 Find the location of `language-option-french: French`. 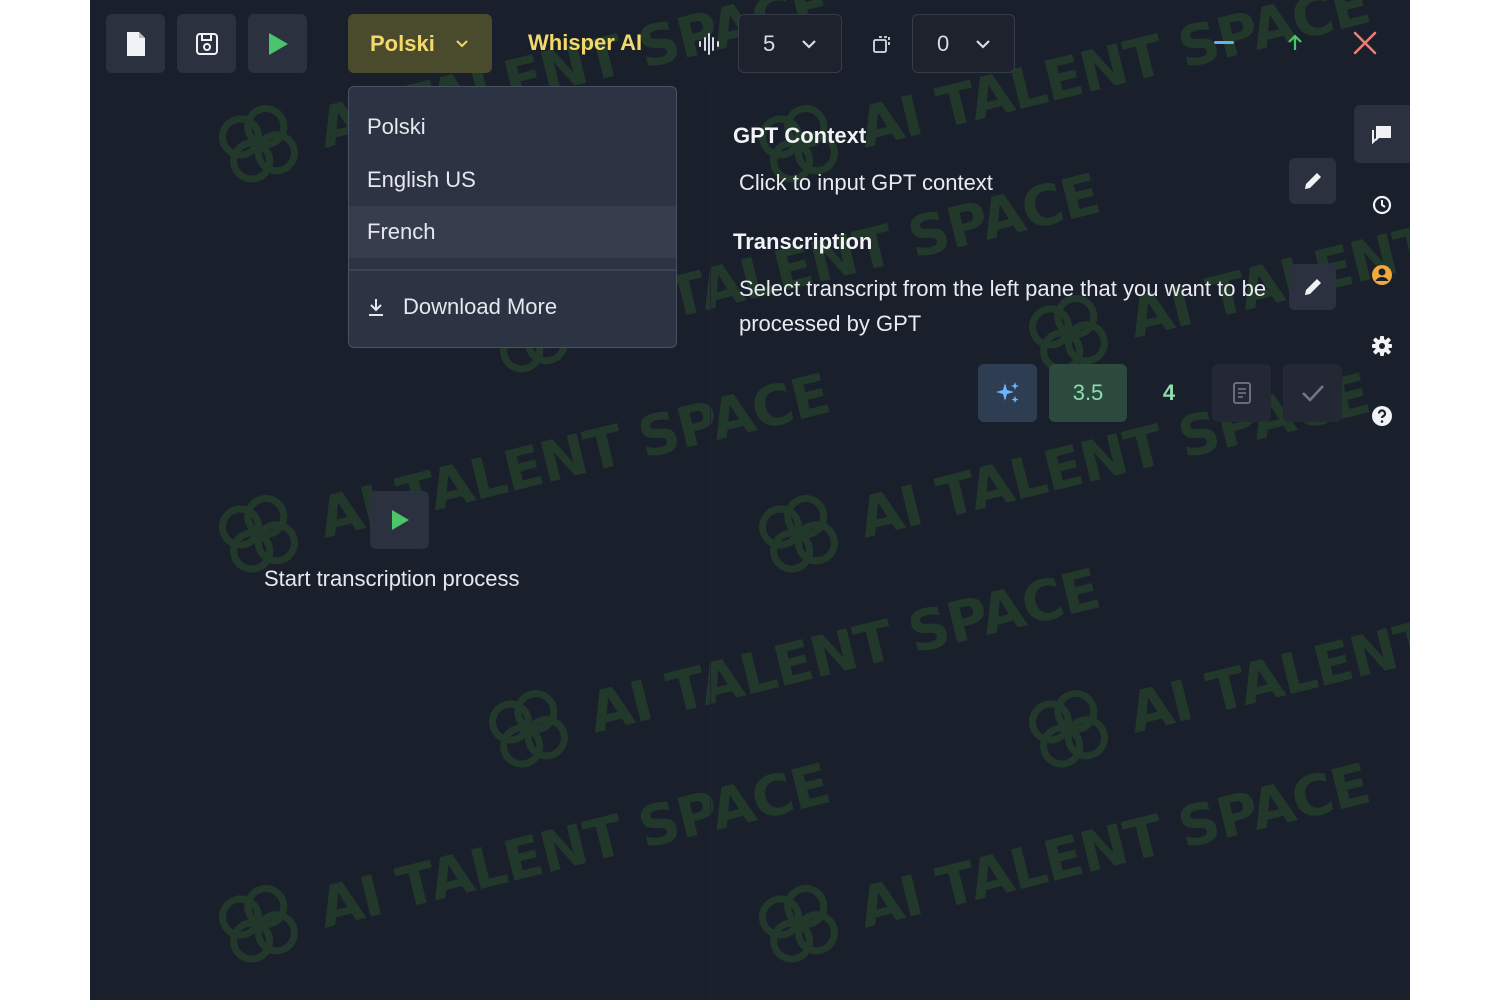

language-option-french: French is located at coordinates (512, 232).